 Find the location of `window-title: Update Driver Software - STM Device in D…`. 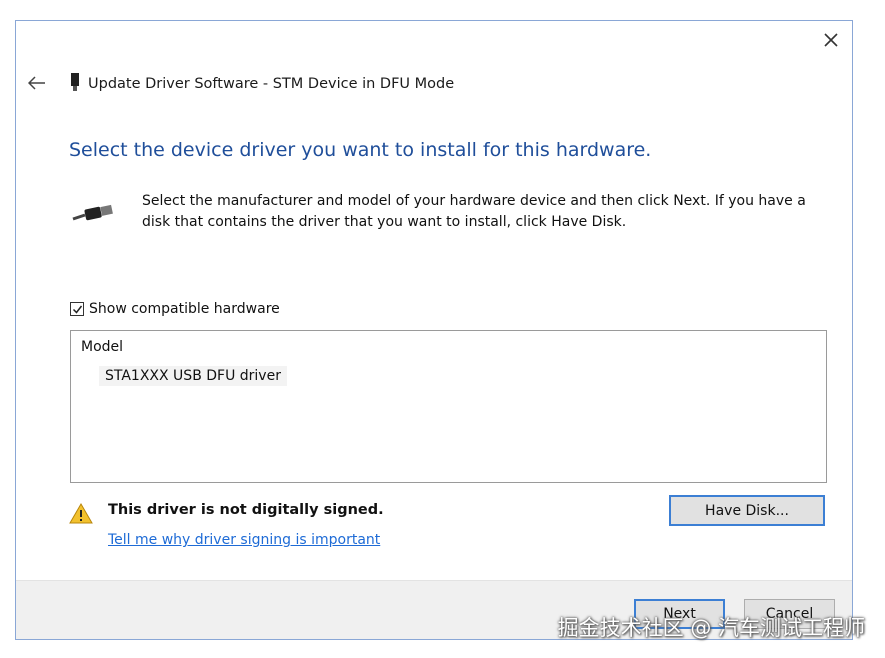

window-title: Update Driver Software - STM Device in D… is located at coordinates (271, 84).